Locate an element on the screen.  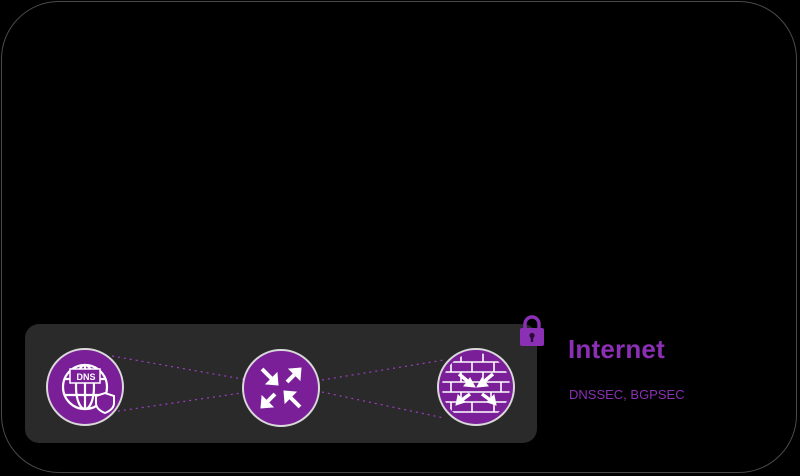
link-dns-router-lower is located at coordinates (180, 402).